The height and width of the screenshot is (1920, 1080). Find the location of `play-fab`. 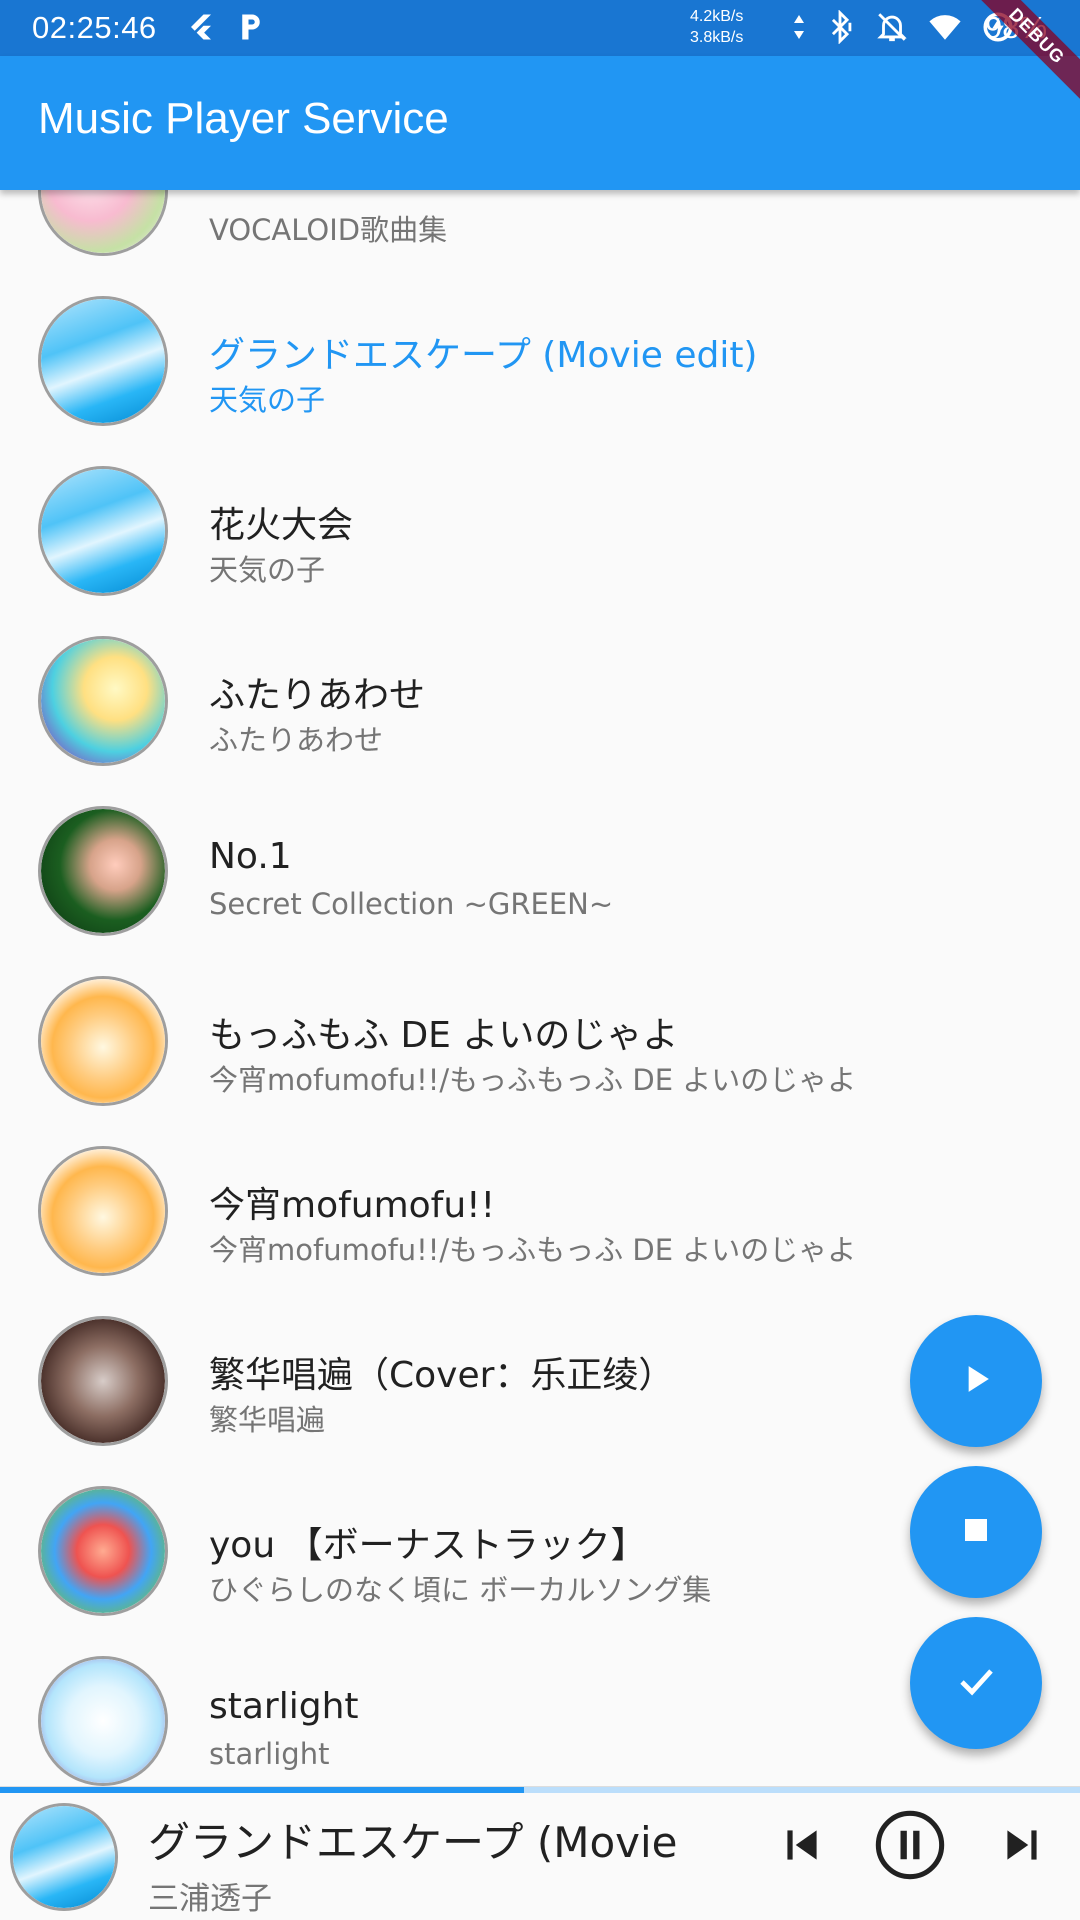

play-fab is located at coordinates (976, 1381).